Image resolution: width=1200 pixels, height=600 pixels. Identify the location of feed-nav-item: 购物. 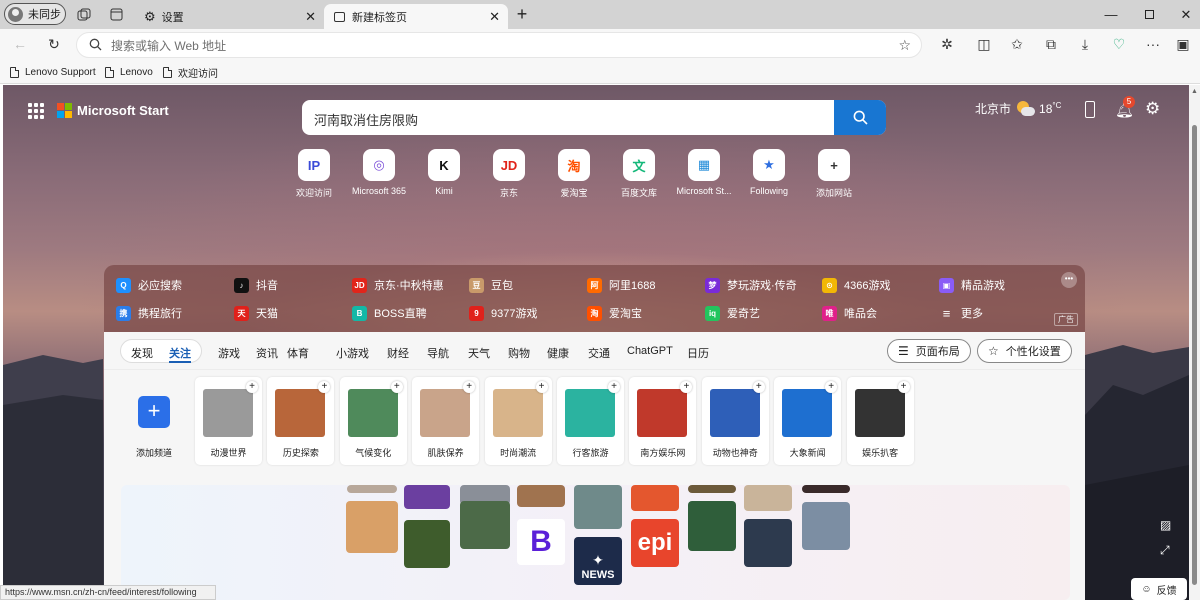
(519, 353).